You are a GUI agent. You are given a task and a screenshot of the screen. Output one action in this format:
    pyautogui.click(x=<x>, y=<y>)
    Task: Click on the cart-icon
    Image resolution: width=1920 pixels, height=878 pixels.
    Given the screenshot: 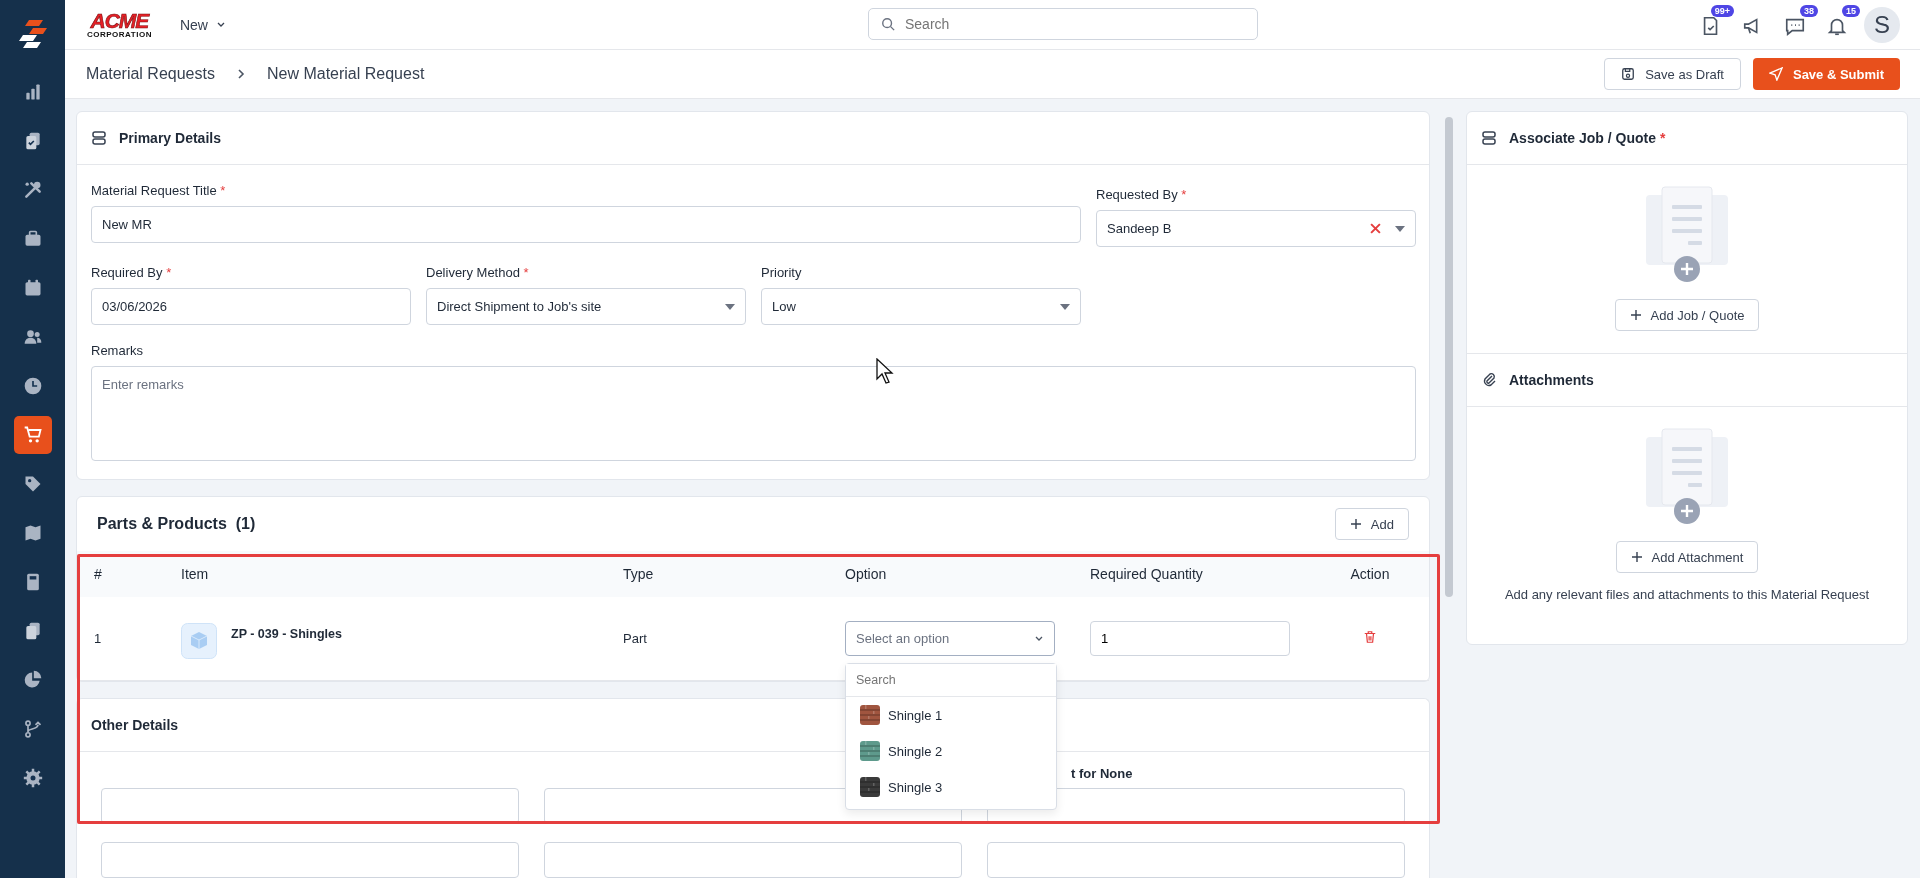 What is the action you would take?
    pyautogui.click(x=32, y=435)
    